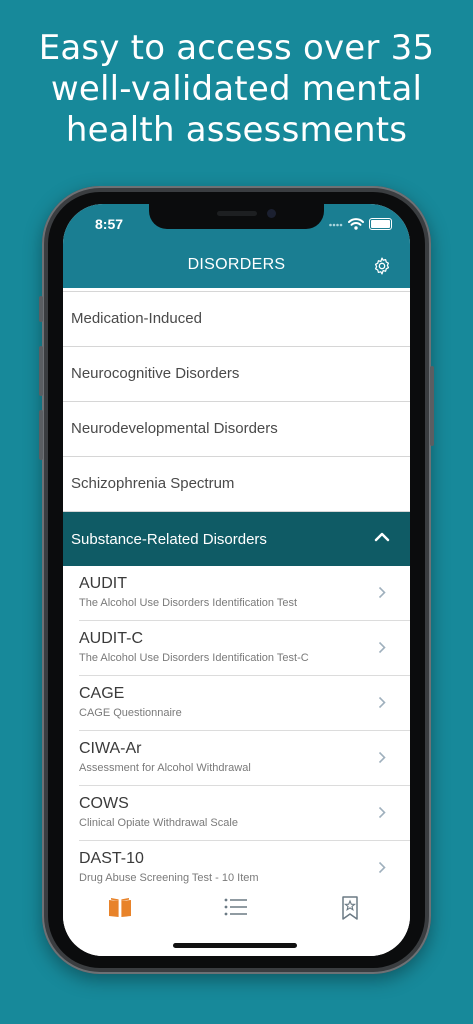 This screenshot has height=1024, width=473. Describe the element at coordinates (110, 748) in the screenshot. I see `assessment-title: CIWA-Ar` at that location.